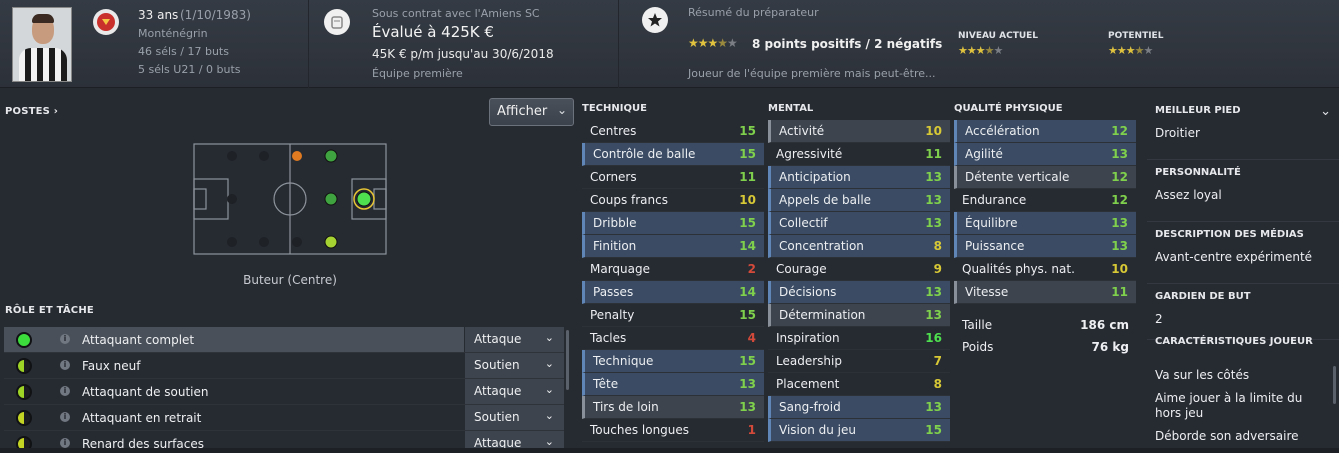 Image resolution: width=1339 pixels, height=453 pixels. I want to click on roles-scrollbar, so click(567, 360).